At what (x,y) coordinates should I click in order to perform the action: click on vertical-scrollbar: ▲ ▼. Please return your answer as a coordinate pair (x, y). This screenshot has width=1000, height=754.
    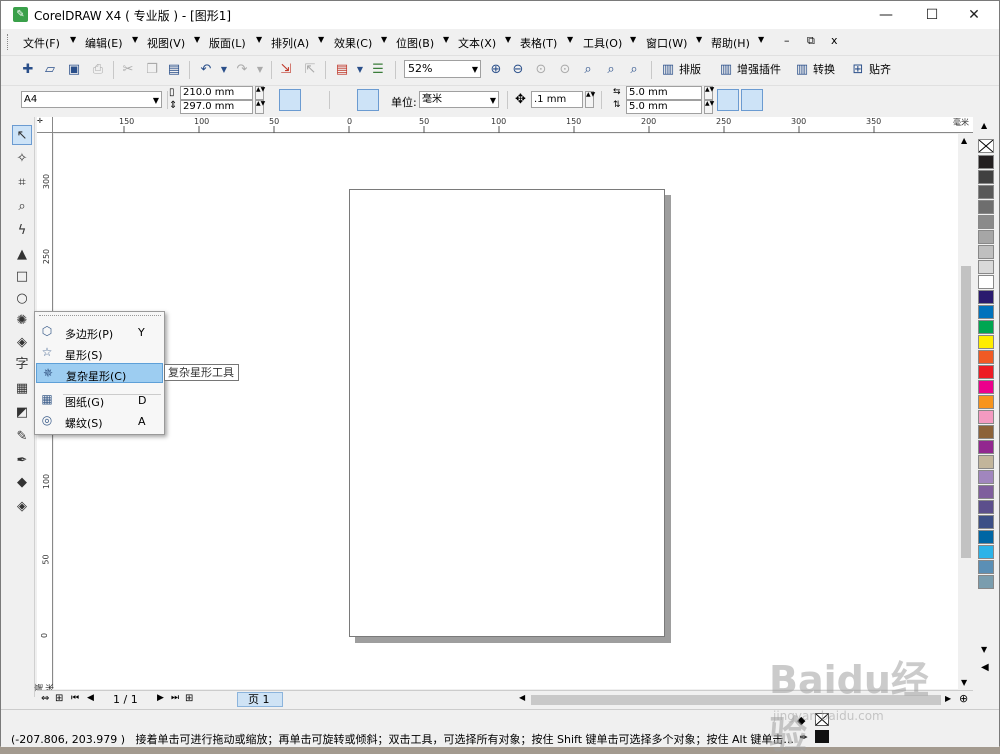
    Looking at the image, I should click on (965, 411).